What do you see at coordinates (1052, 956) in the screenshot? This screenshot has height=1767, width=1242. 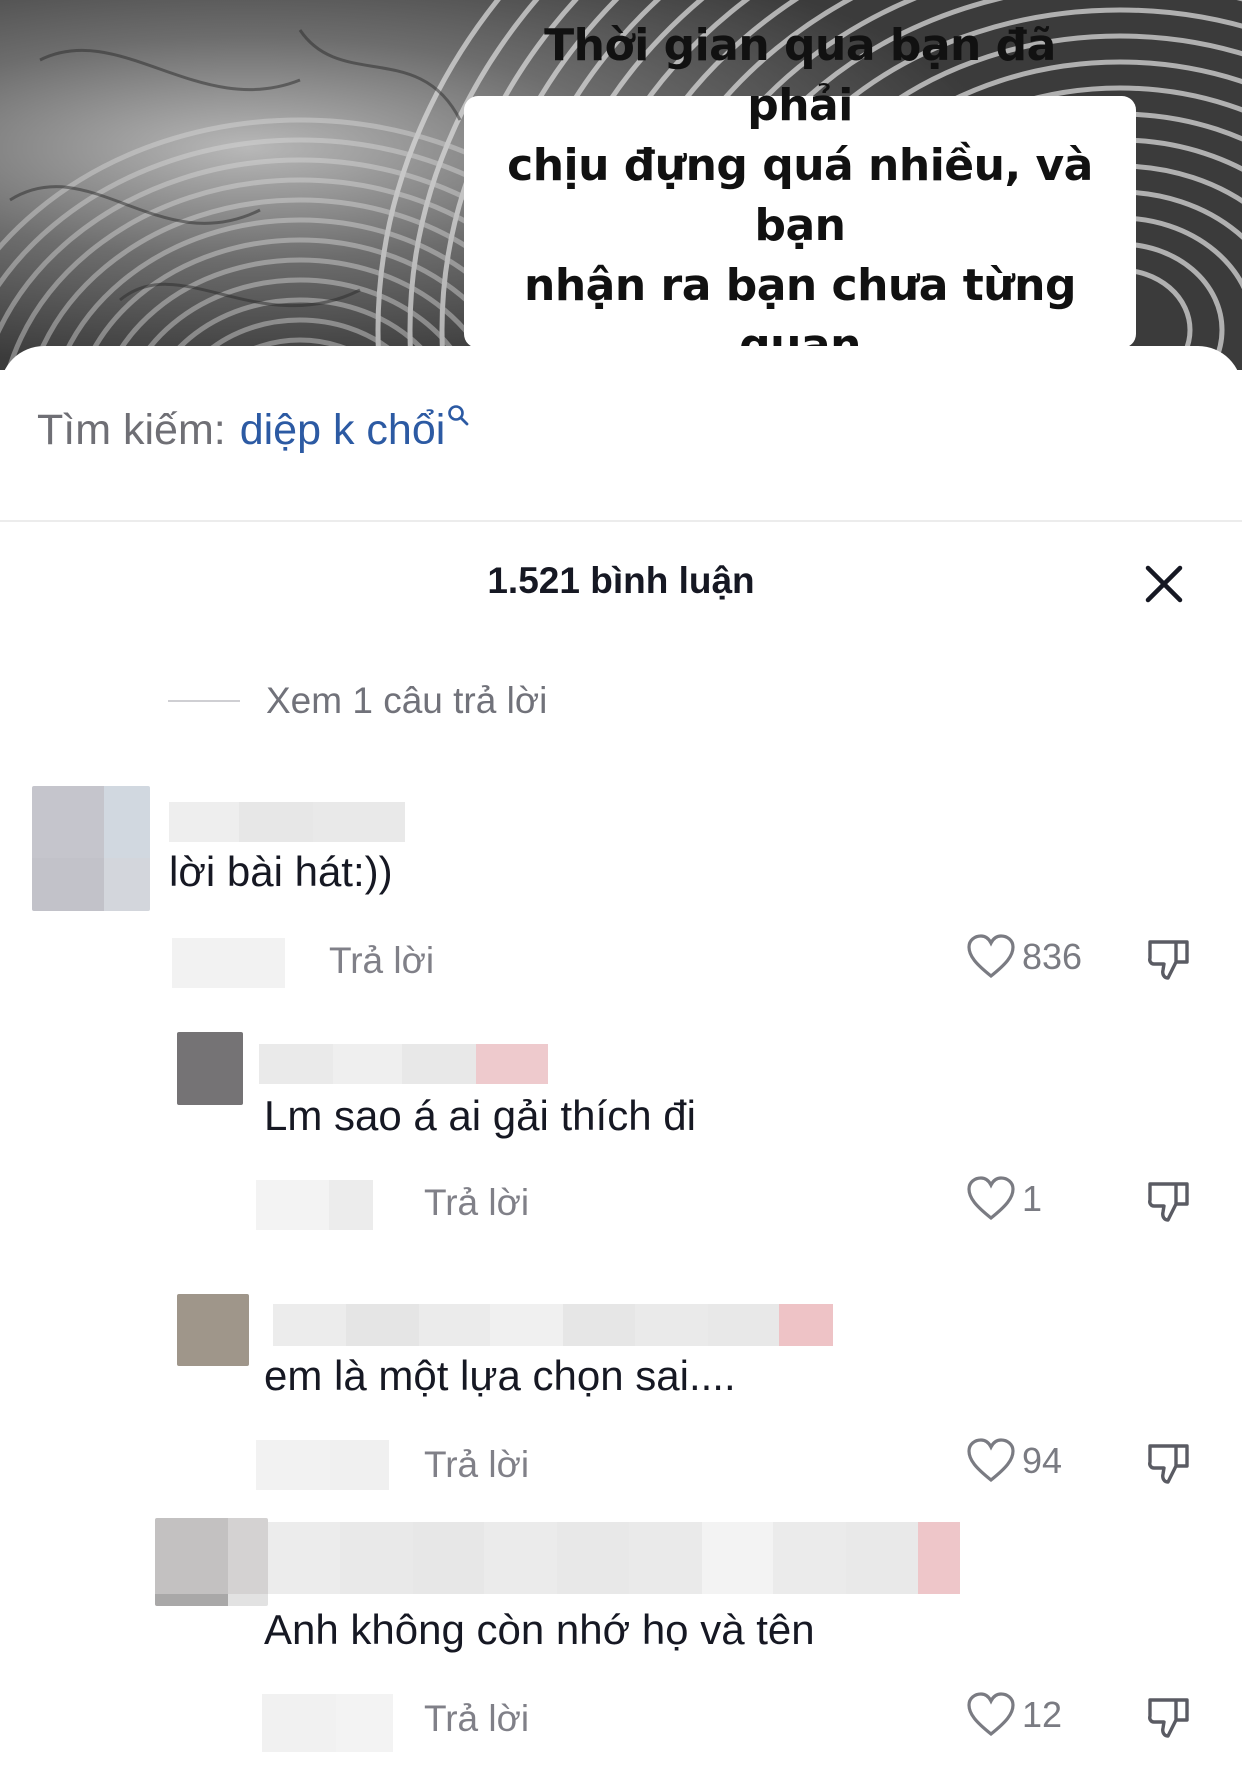 I see `like-count: 836` at bounding box center [1052, 956].